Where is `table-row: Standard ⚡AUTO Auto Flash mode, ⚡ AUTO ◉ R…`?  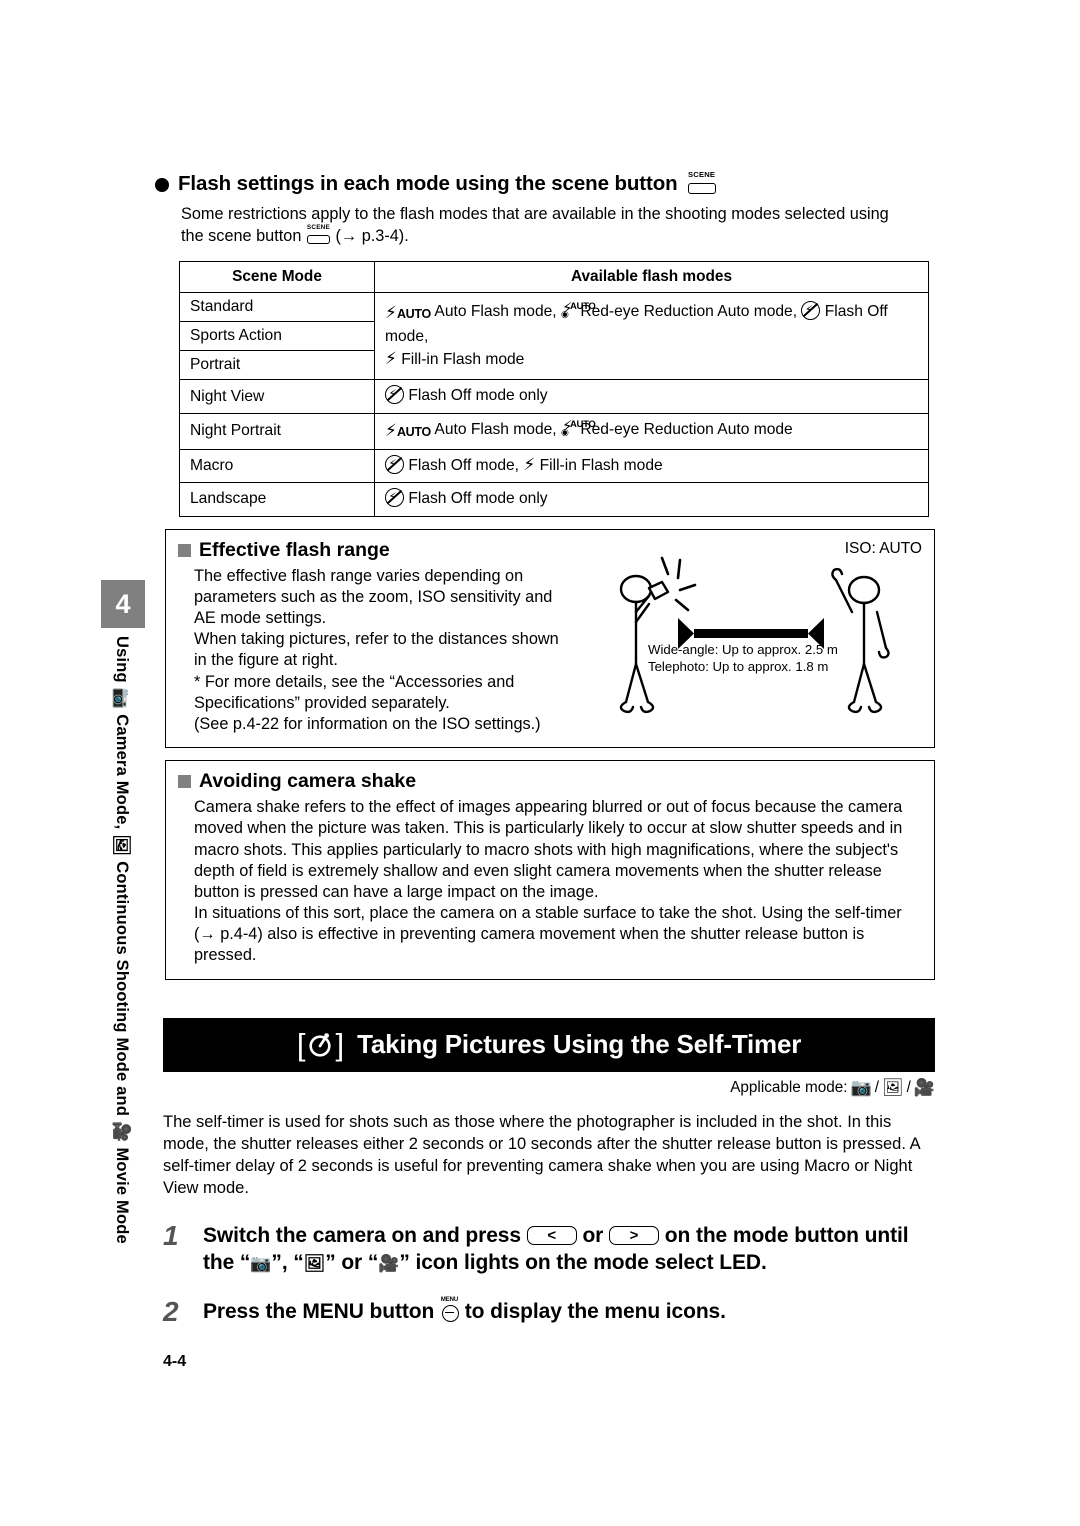 table-row: Standard ⚡AUTO Auto Flash mode, ⚡ AUTO ◉ R… is located at coordinates (554, 336).